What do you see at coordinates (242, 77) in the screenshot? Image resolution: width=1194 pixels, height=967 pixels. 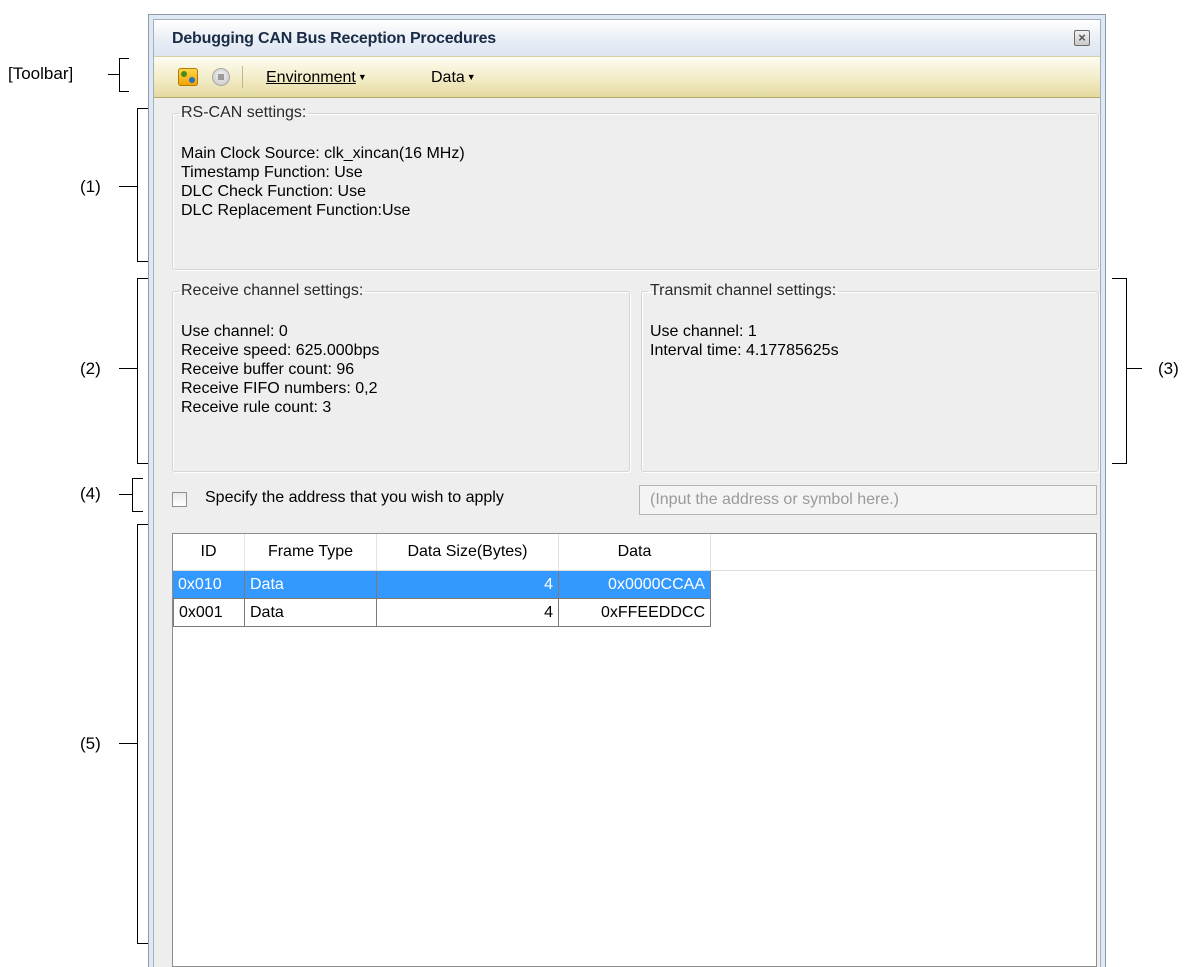 I see `toolbar-separator` at bounding box center [242, 77].